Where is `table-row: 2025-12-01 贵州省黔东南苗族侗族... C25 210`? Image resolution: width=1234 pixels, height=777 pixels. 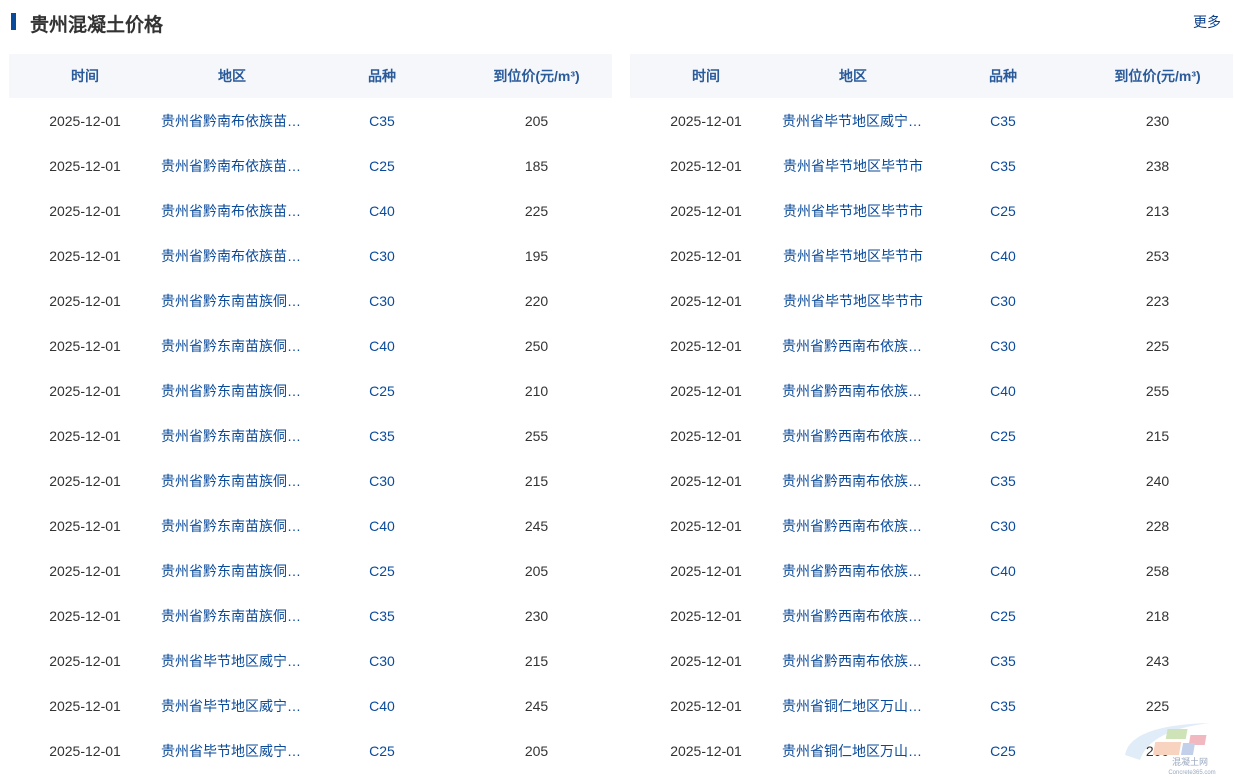
table-row: 2025-12-01 贵州省黔东南苗族侗族... C25 210 is located at coordinates (310, 390).